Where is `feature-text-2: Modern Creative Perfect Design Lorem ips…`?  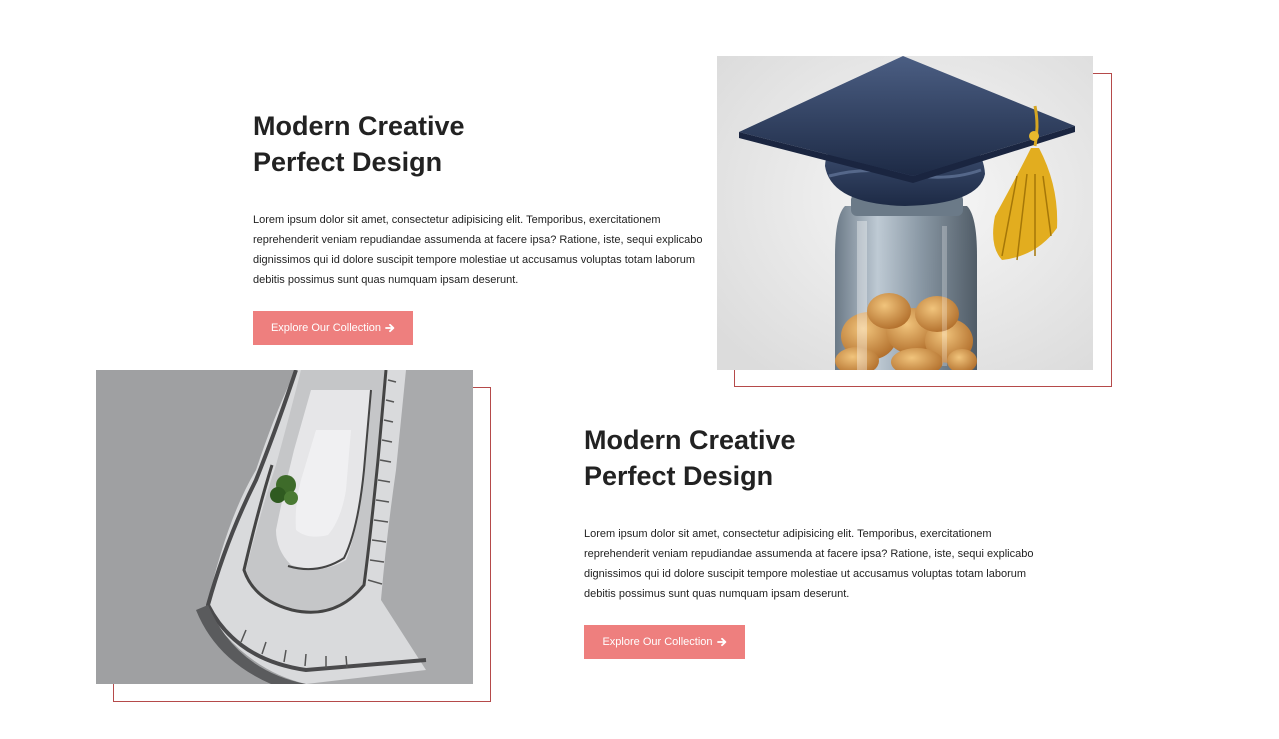
feature-text-2: Modern Creative Perfect Design Lorem ips… is located at coordinates (814, 513).